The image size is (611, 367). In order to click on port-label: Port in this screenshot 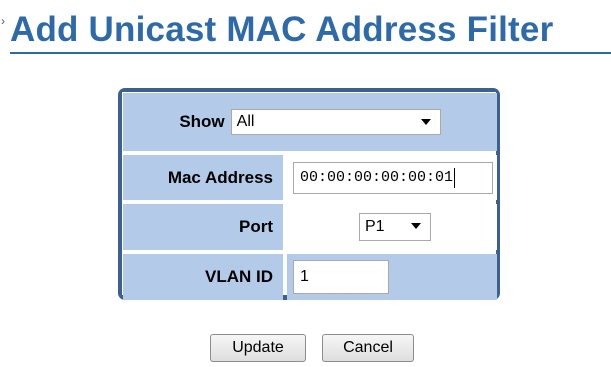, I will do `click(203, 227)`.